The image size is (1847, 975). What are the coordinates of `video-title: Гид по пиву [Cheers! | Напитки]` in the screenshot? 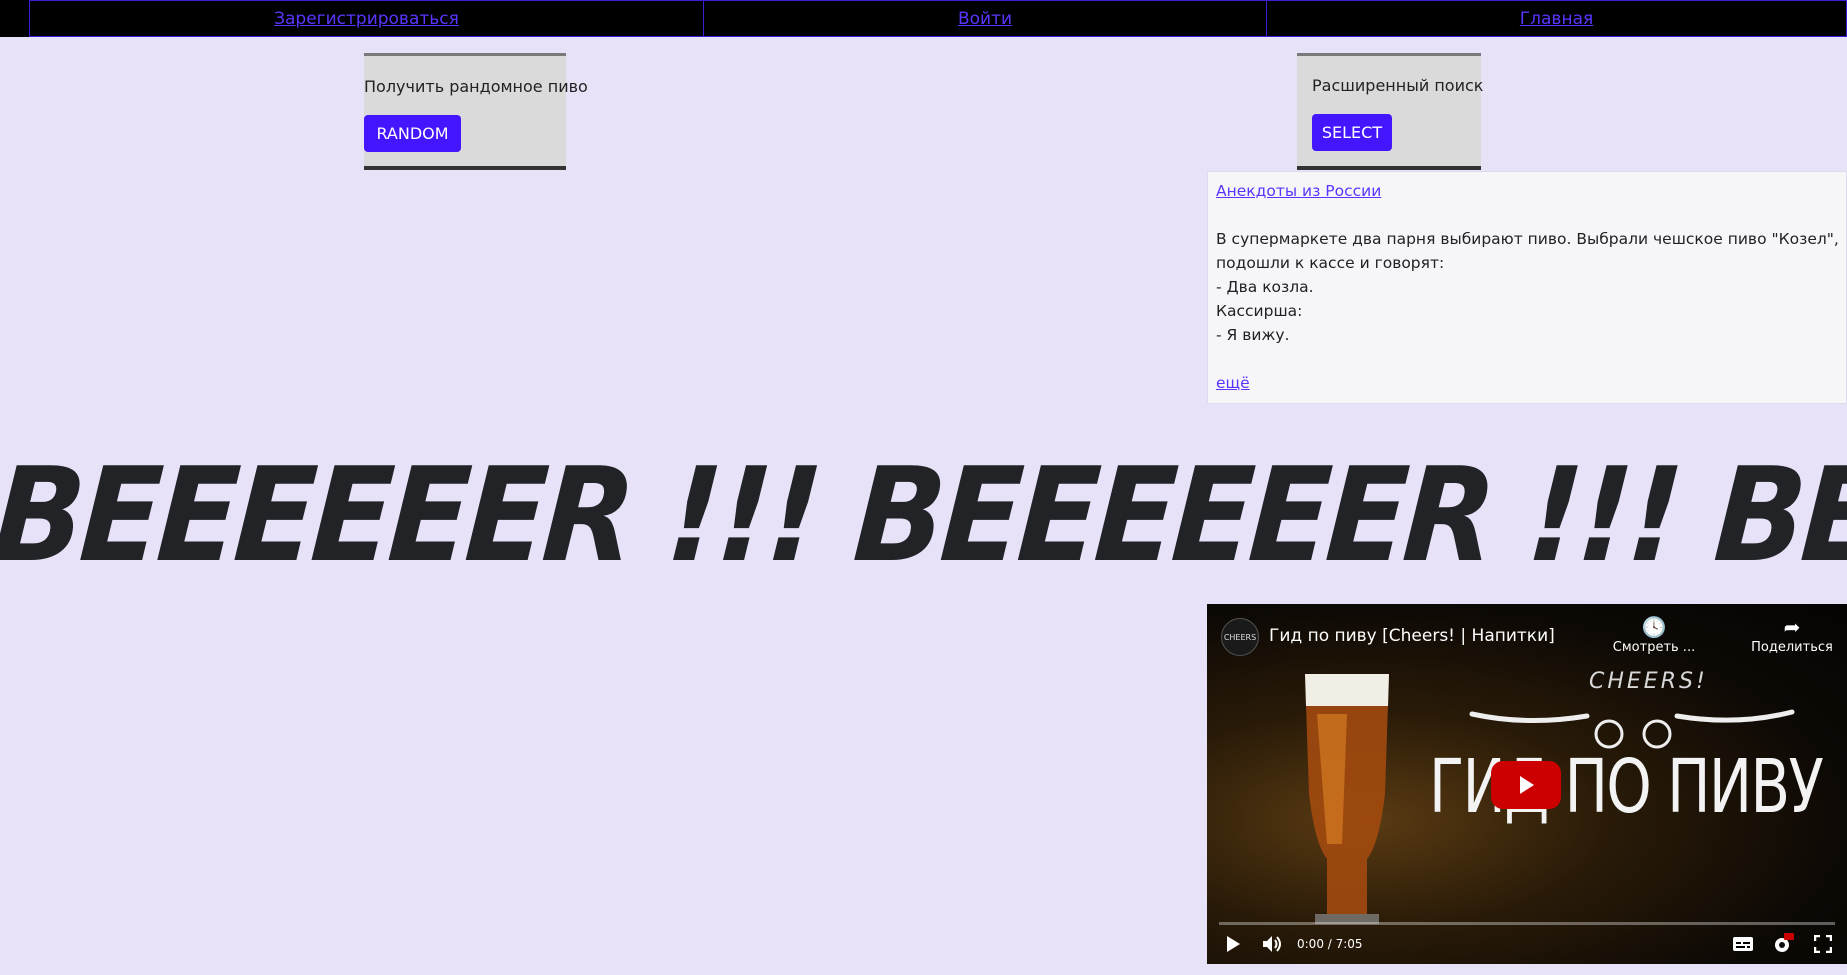 It's located at (1412, 636).